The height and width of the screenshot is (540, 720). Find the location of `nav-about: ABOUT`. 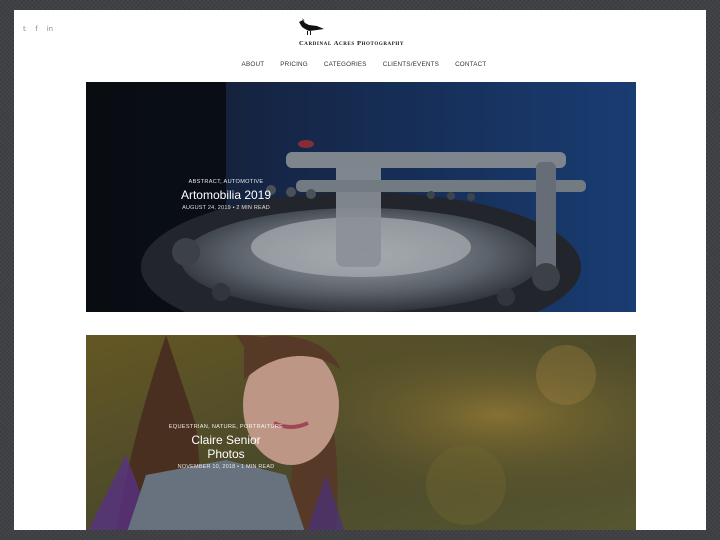

nav-about: ABOUT is located at coordinates (253, 64).